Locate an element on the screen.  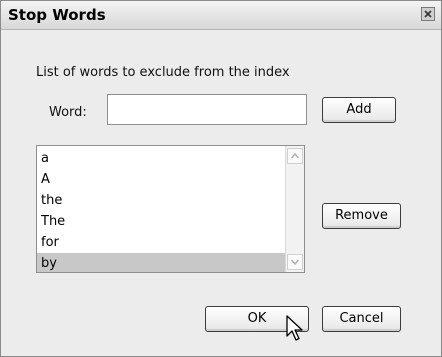
list-scrollbar is located at coordinates (294, 209).